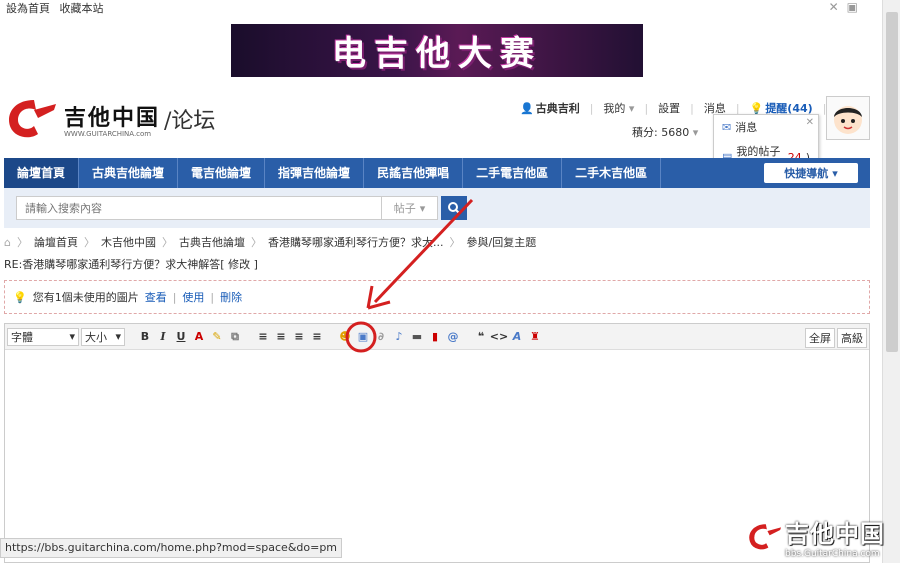  I want to click on size-select: 大小 ▾, so click(103, 336).